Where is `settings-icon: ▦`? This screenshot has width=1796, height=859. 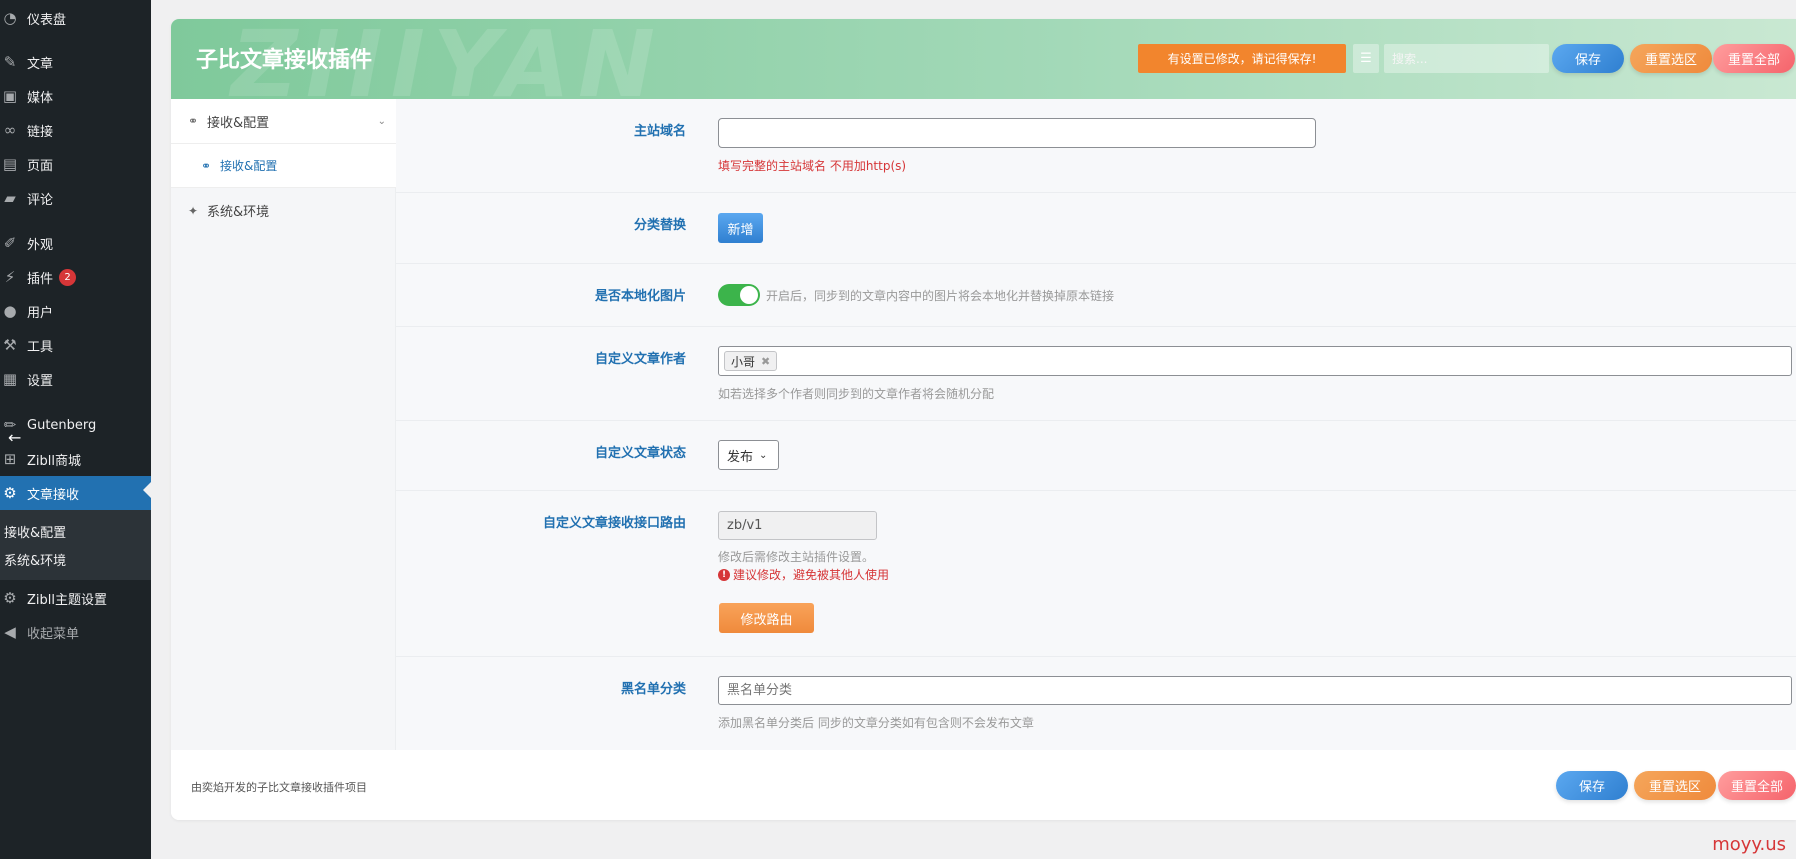 settings-icon: ▦ is located at coordinates (10, 379).